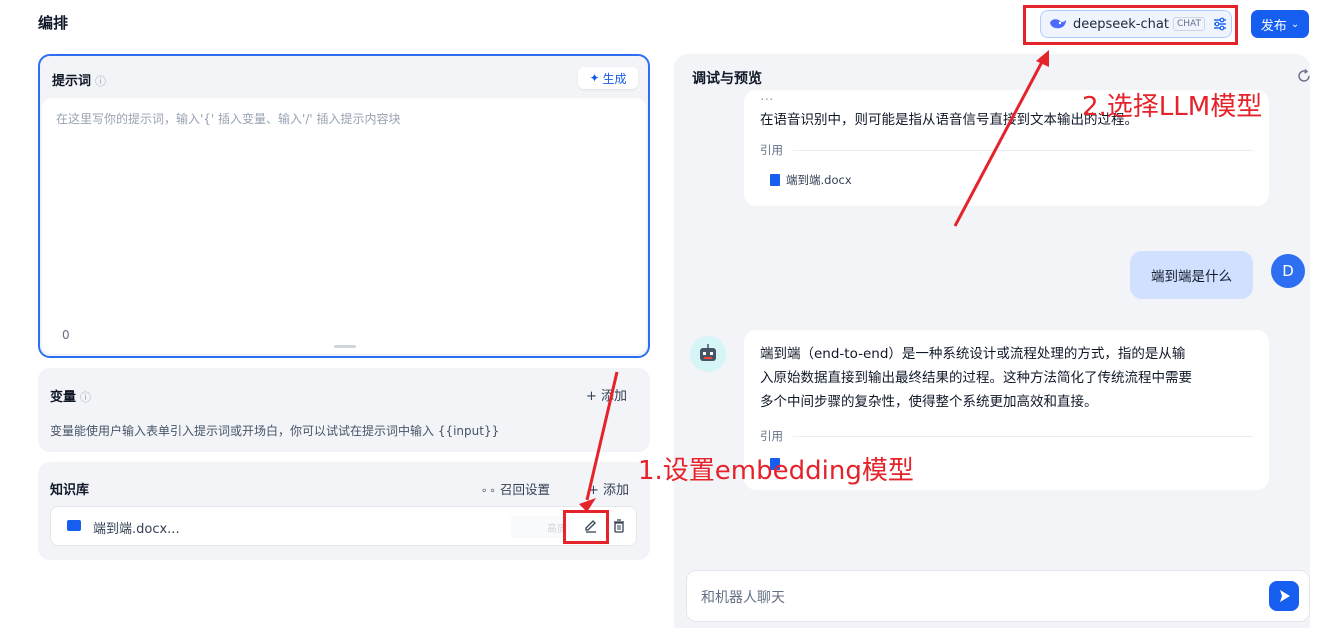  Describe the element at coordinates (776, 471) in the screenshot. I see `annotation-step1: 1.设置embedding模型` at that location.